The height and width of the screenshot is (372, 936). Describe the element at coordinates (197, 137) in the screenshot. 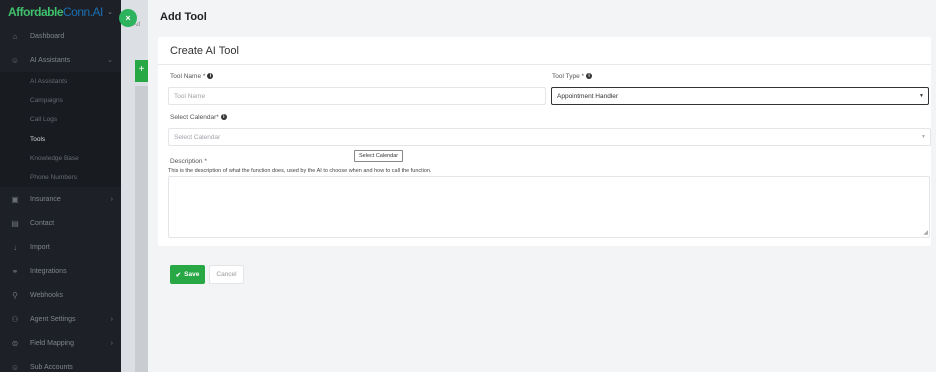

I see `calendar-placeholder: Select Calendar` at that location.